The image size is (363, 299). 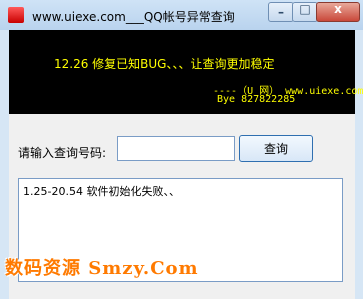 What do you see at coordinates (102, 268) in the screenshot?
I see `watermark: 数码资源 Smzy.Com` at bounding box center [102, 268].